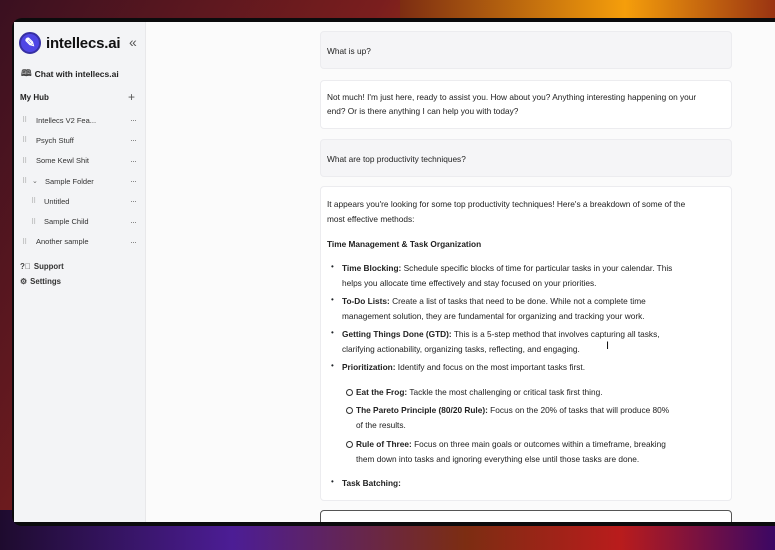  What do you see at coordinates (35, 181) in the screenshot?
I see `chevron-down-icon: ⌄` at bounding box center [35, 181].